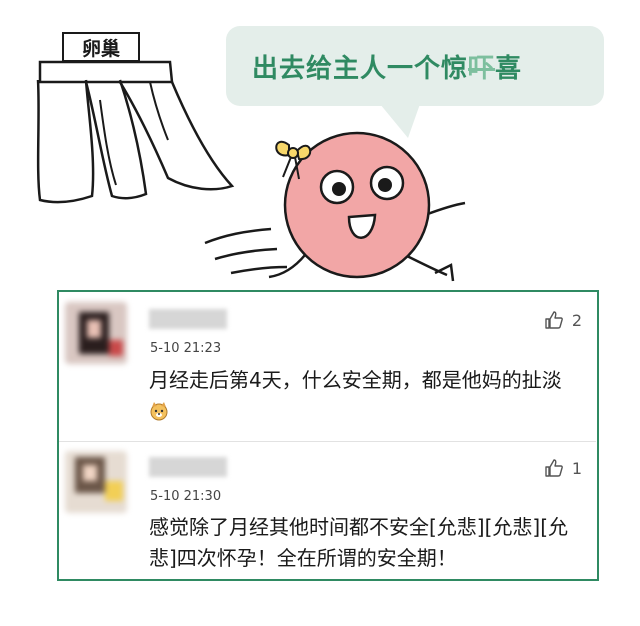 The image size is (640, 626). What do you see at coordinates (359, 396) in the screenshot?
I see `comment-text: 月经走后第4天，什么安全期，都是他妈的扯淡` at bounding box center [359, 396].